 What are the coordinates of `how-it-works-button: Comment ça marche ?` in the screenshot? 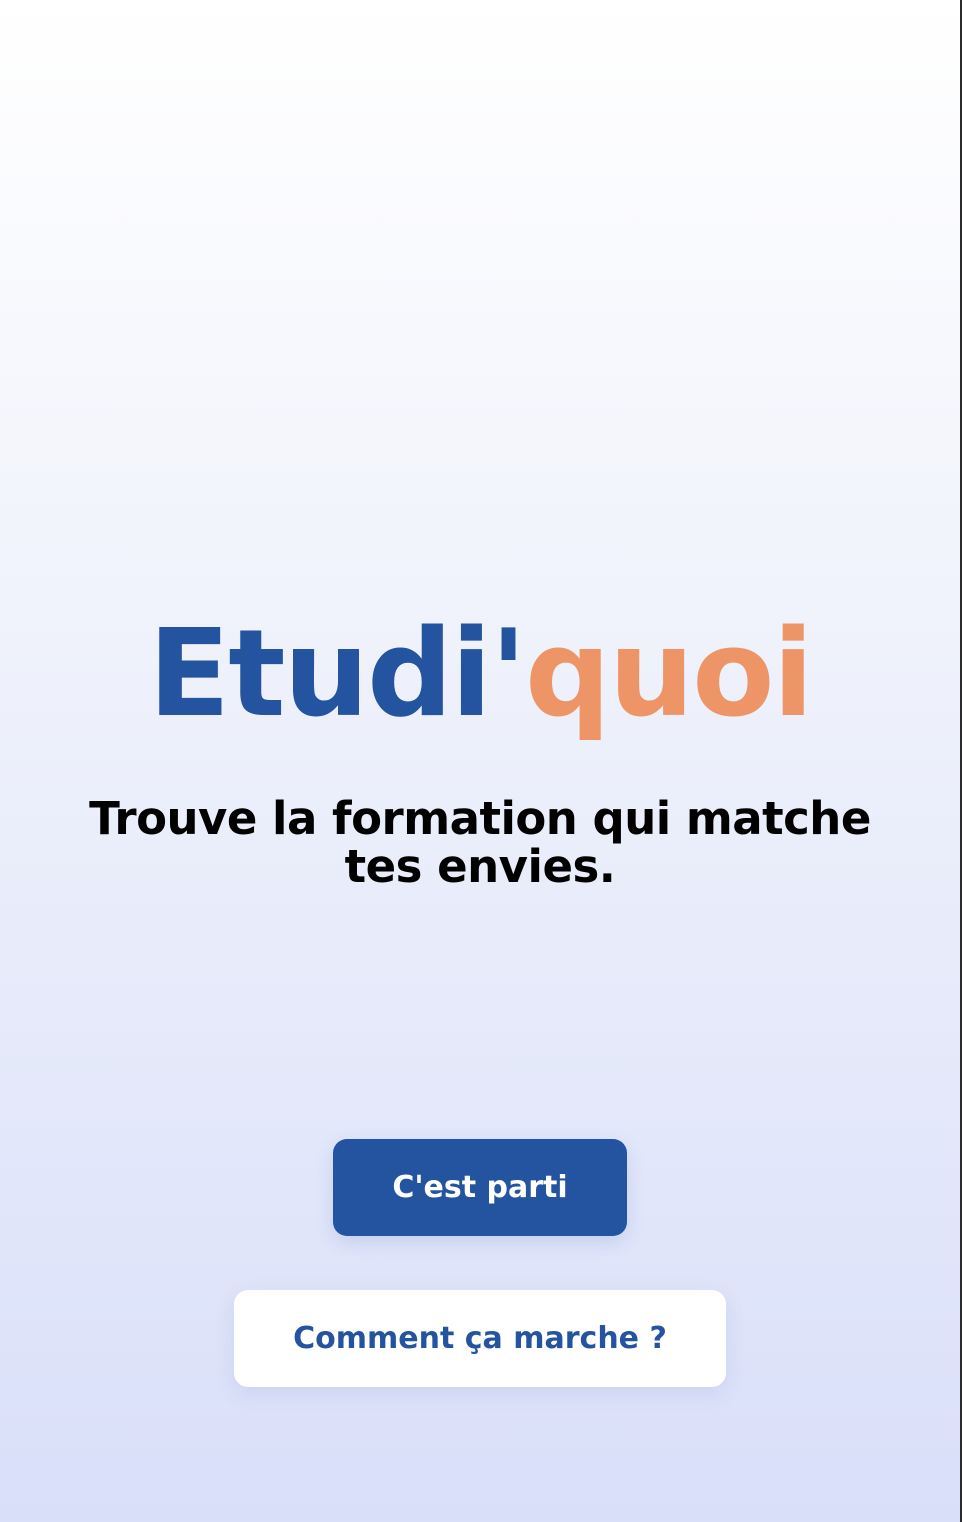 It's located at (480, 1338).